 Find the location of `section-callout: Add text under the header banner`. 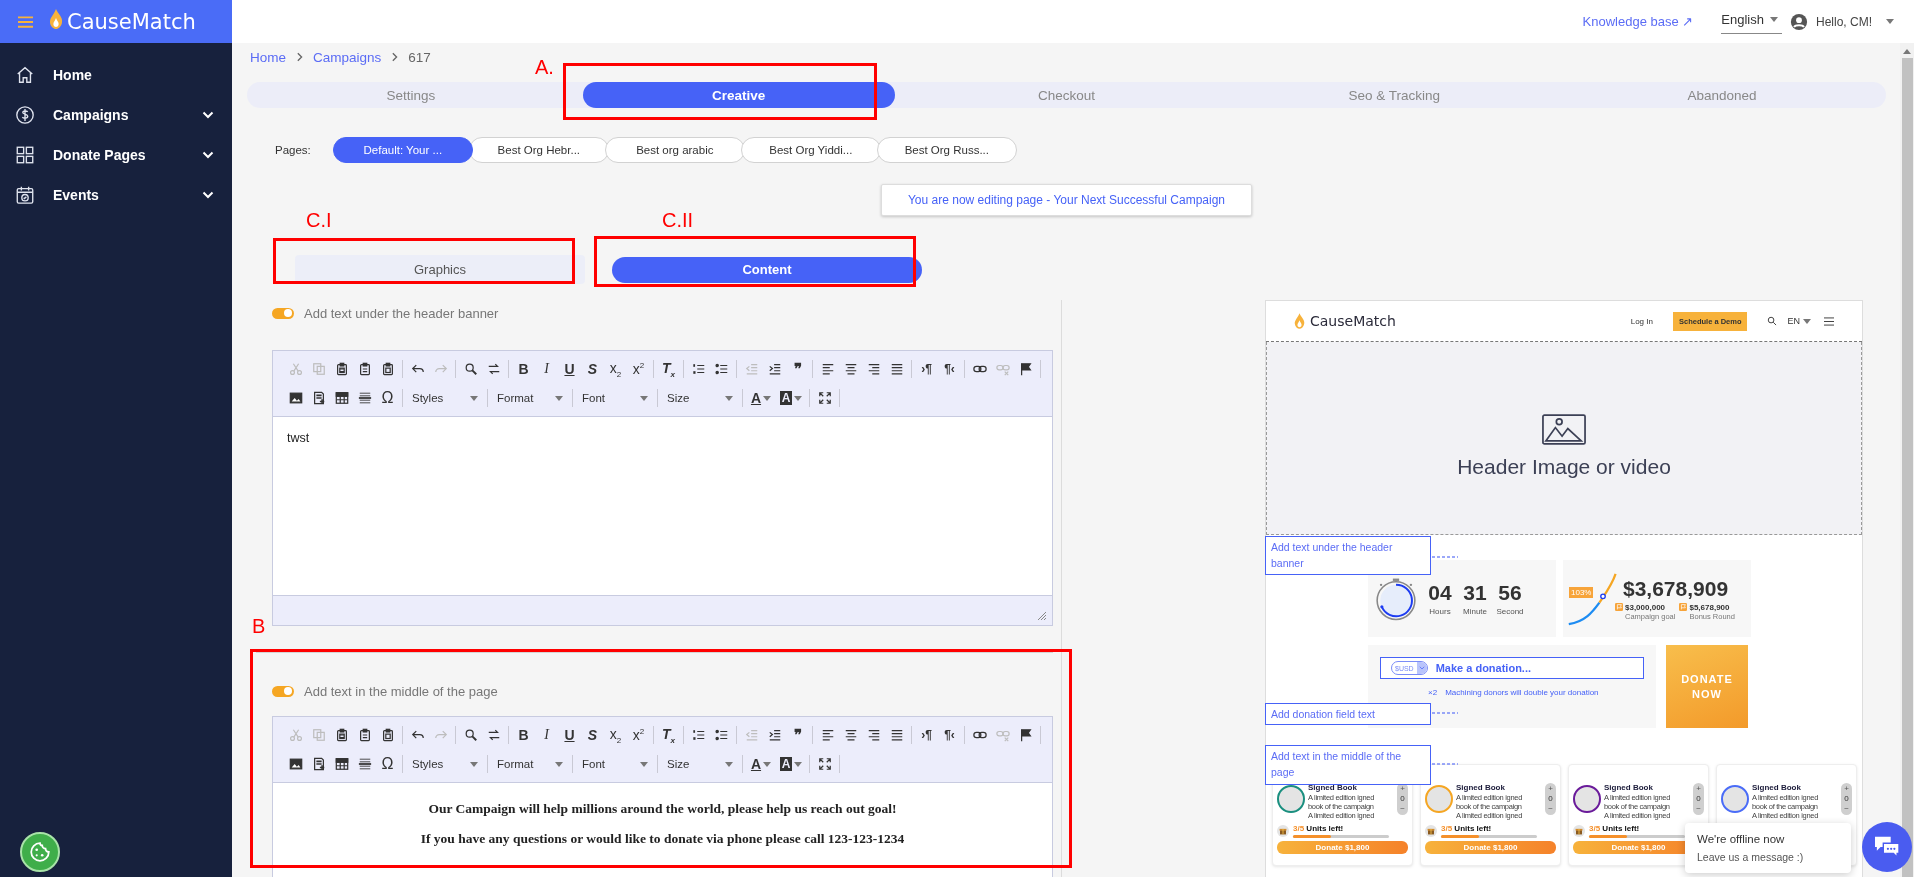

section-callout: Add text under the header banner is located at coordinates (1348, 555).